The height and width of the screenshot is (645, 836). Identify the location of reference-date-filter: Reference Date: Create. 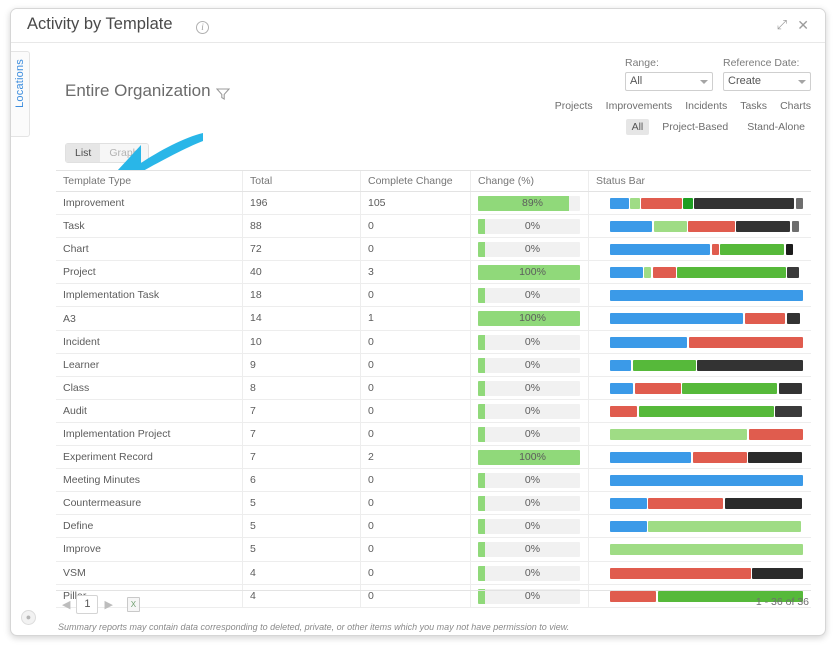
(767, 74).